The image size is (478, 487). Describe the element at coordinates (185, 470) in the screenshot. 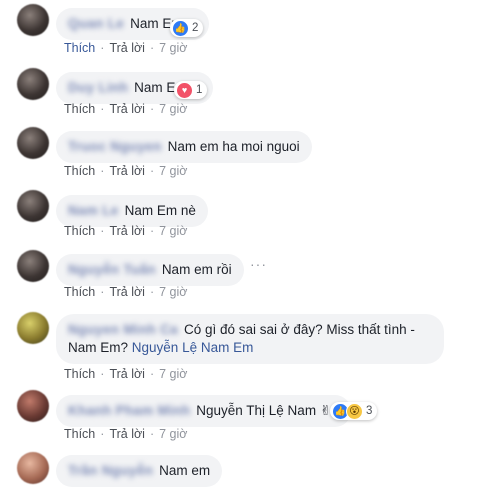

I see `comment-text: Nam em` at that location.